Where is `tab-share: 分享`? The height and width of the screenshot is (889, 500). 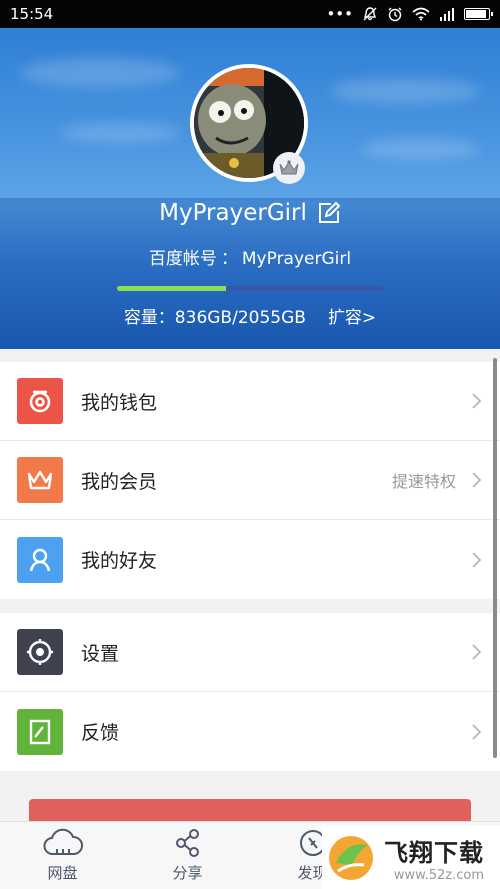
tab-share: 分享 is located at coordinates (187, 855).